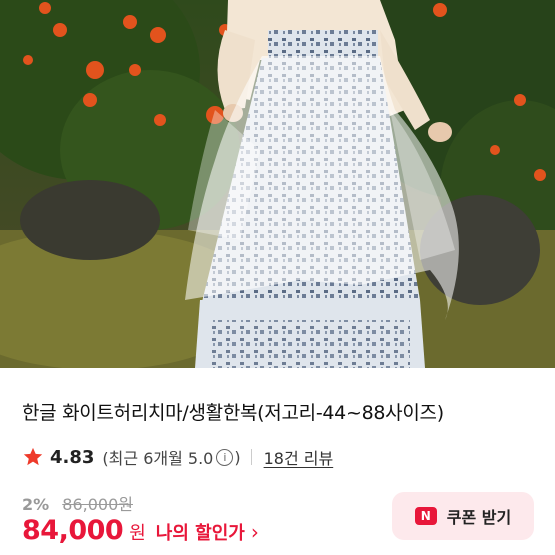 The width and height of the screenshot is (555, 555). I want to click on current-price: 84,000, so click(73, 530).